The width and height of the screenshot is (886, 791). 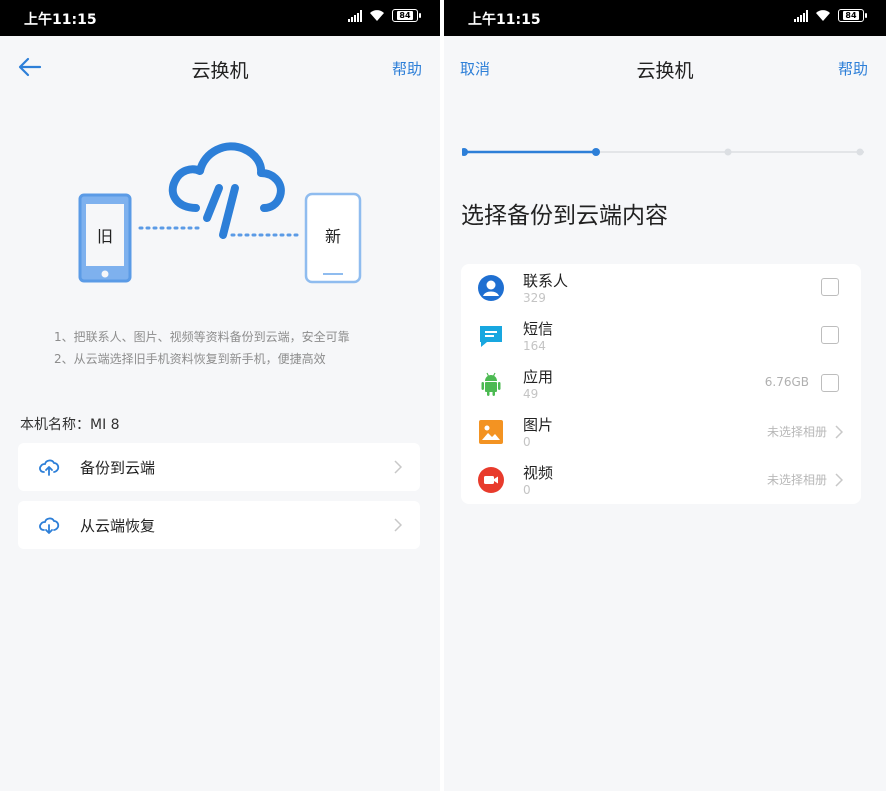 I want to click on list-item-messages: 短信 164, so click(x=661, y=336).